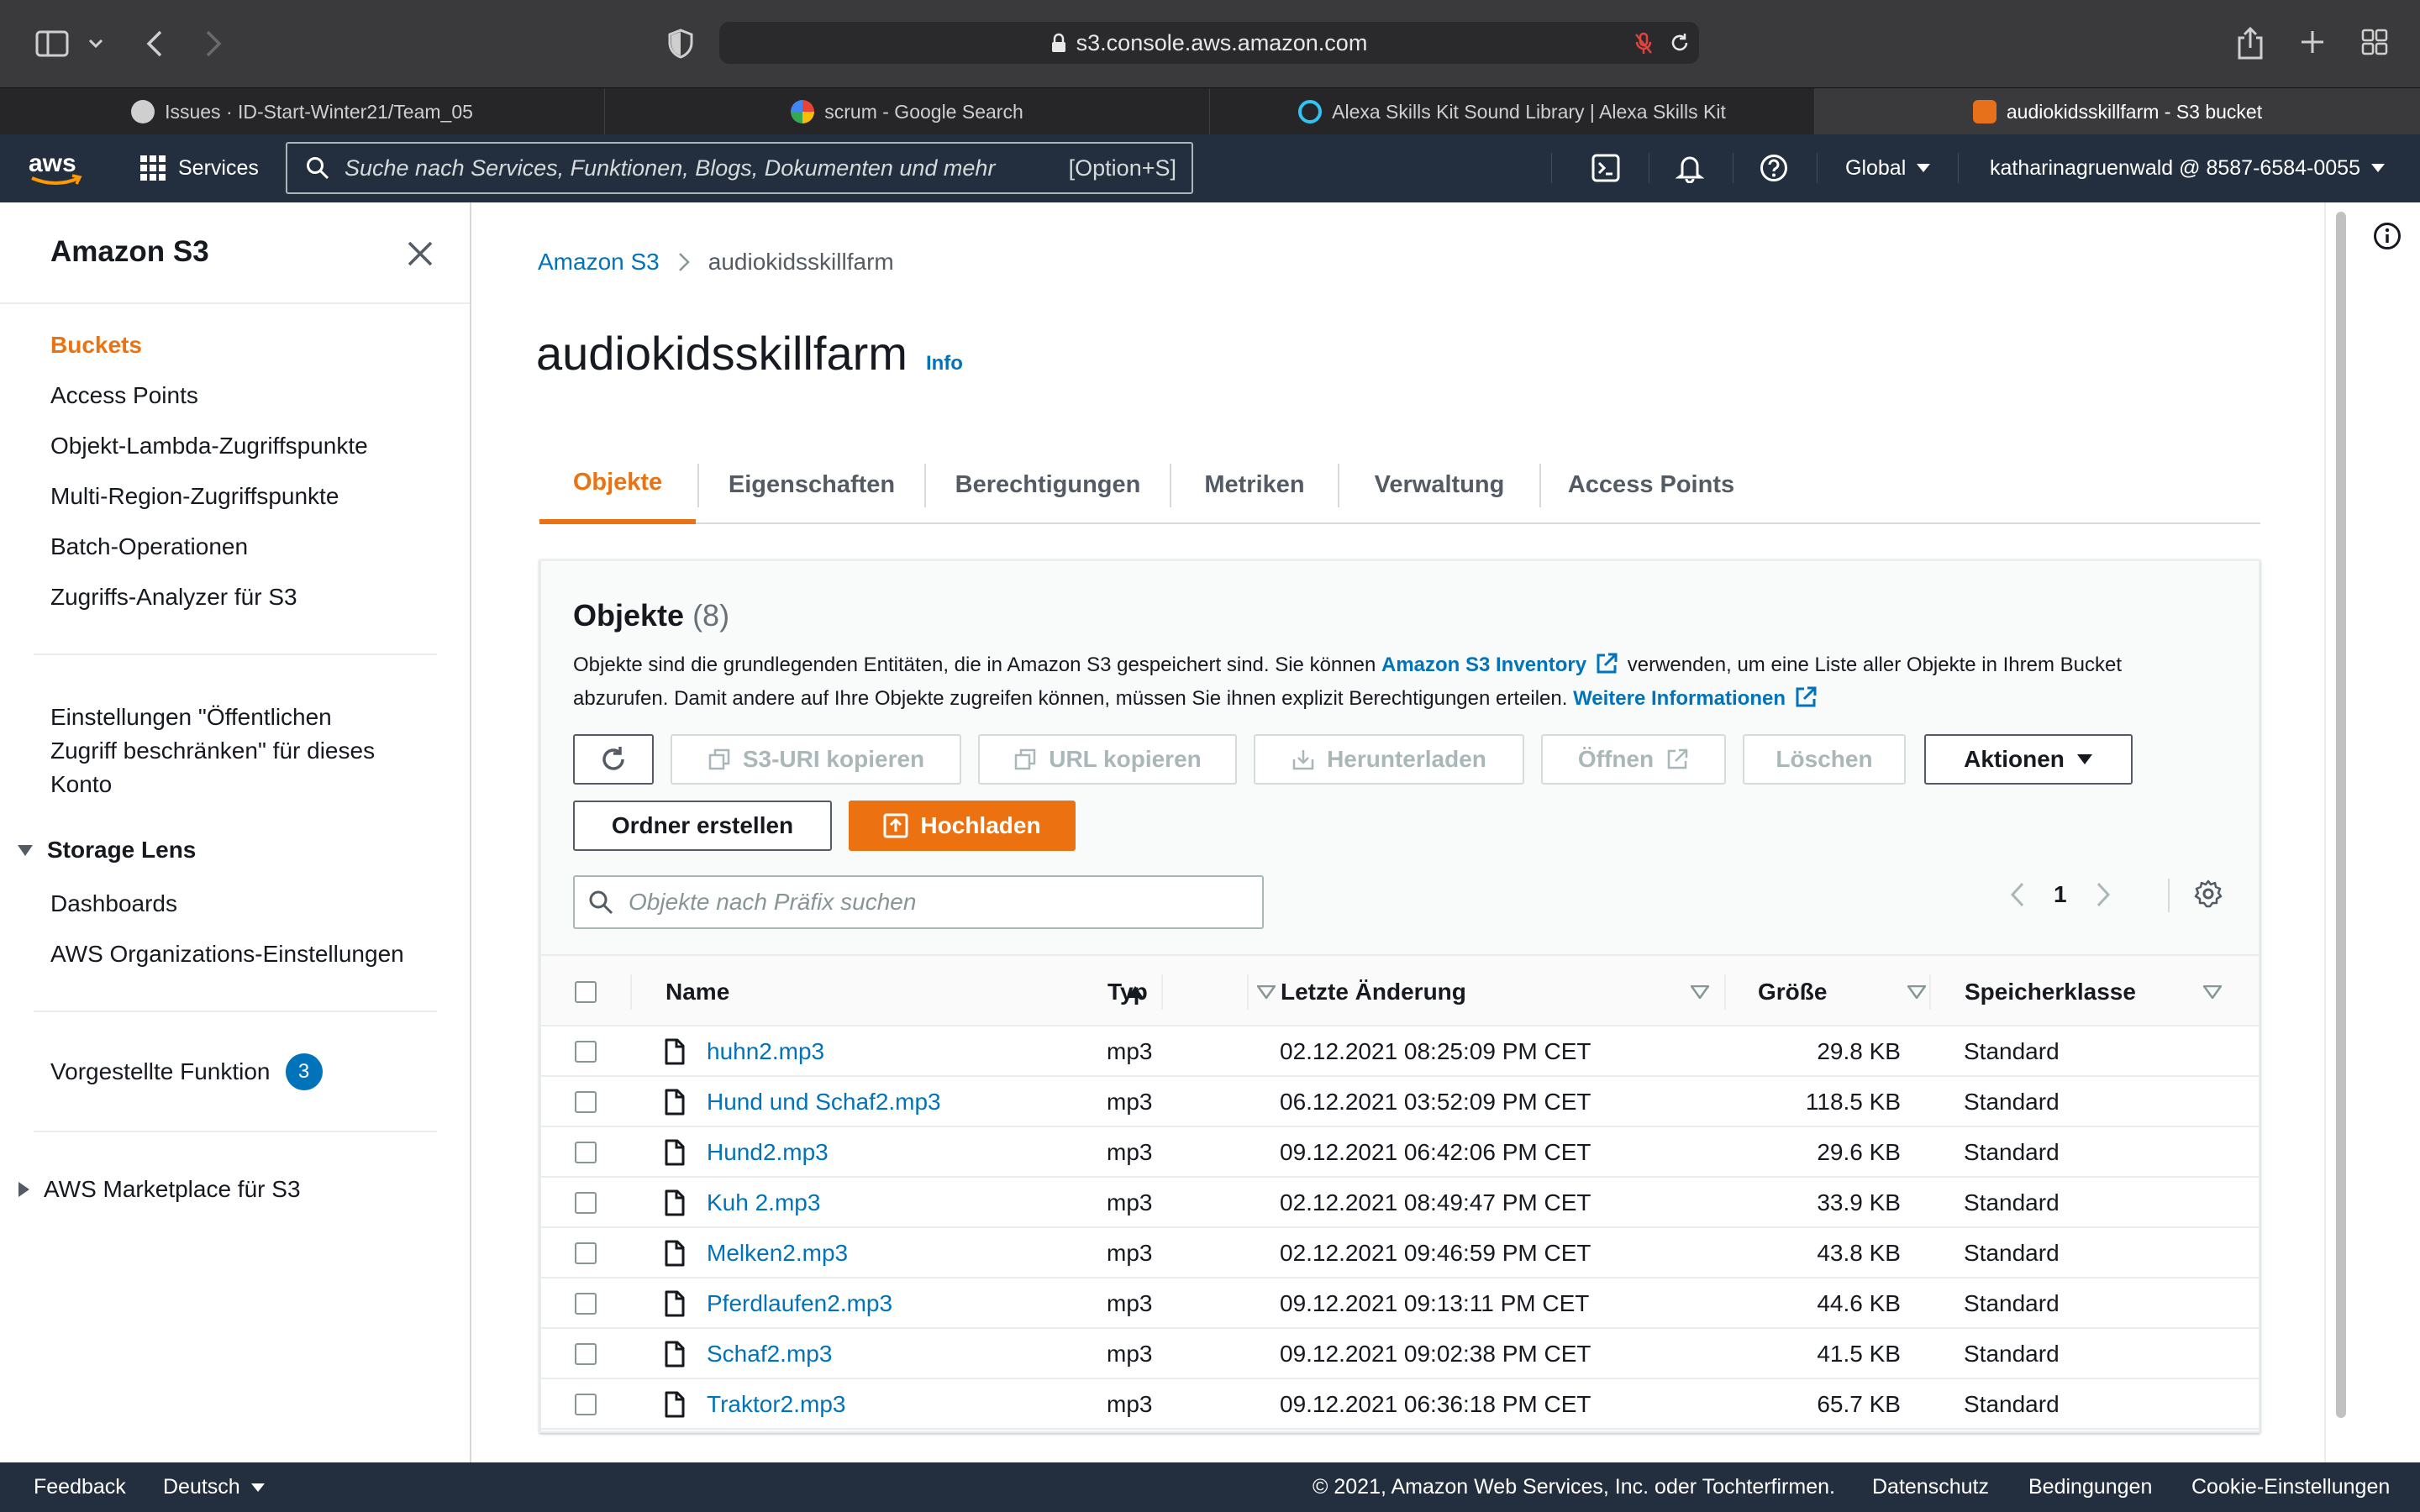 This screenshot has height=1512, width=2420. Describe the element at coordinates (2117, 111) in the screenshot. I see `browser-tab-s3: audiokidsskillfarm - S3 bucket` at that location.